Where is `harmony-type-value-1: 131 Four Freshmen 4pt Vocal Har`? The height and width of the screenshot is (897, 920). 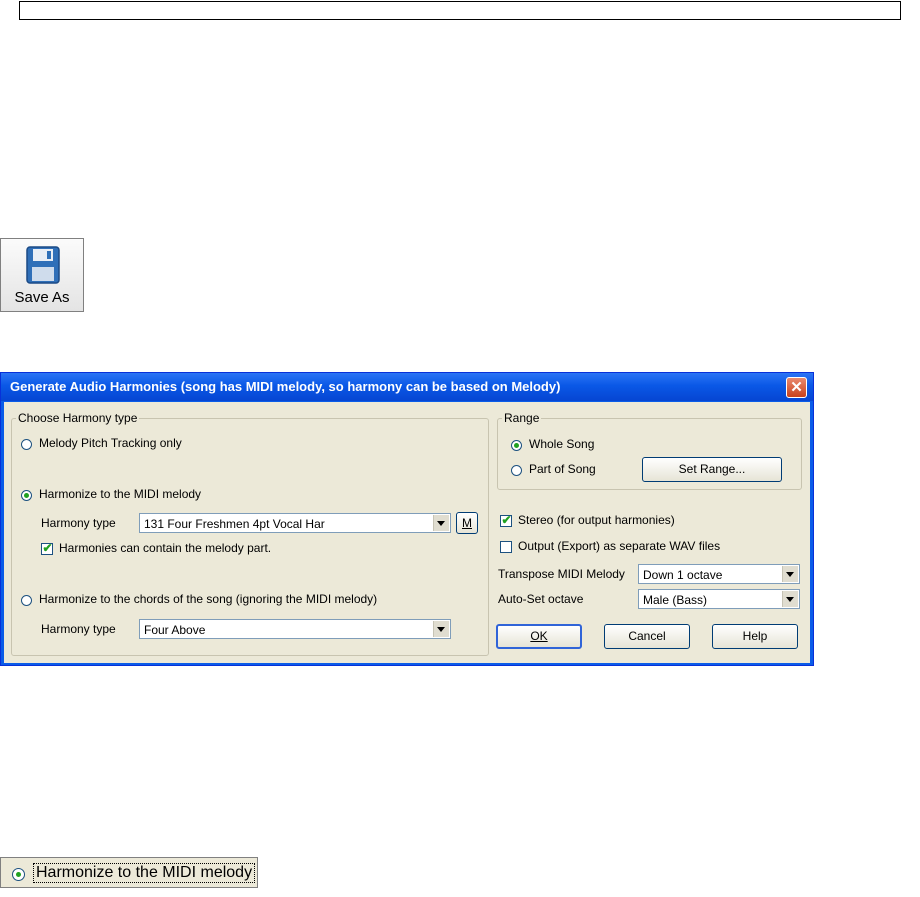 harmony-type-value-1: 131 Four Freshmen 4pt Vocal Har is located at coordinates (234, 524).